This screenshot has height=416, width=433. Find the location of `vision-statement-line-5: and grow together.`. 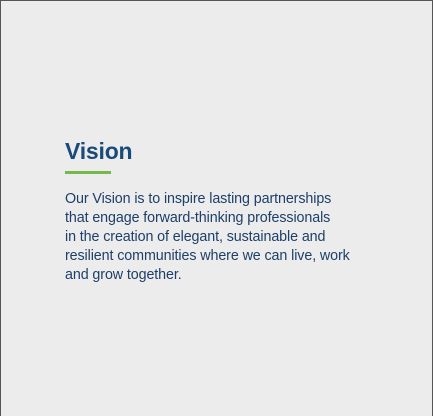

vision-statement-line-5: and grow together. is located at coordinates (123, 275).